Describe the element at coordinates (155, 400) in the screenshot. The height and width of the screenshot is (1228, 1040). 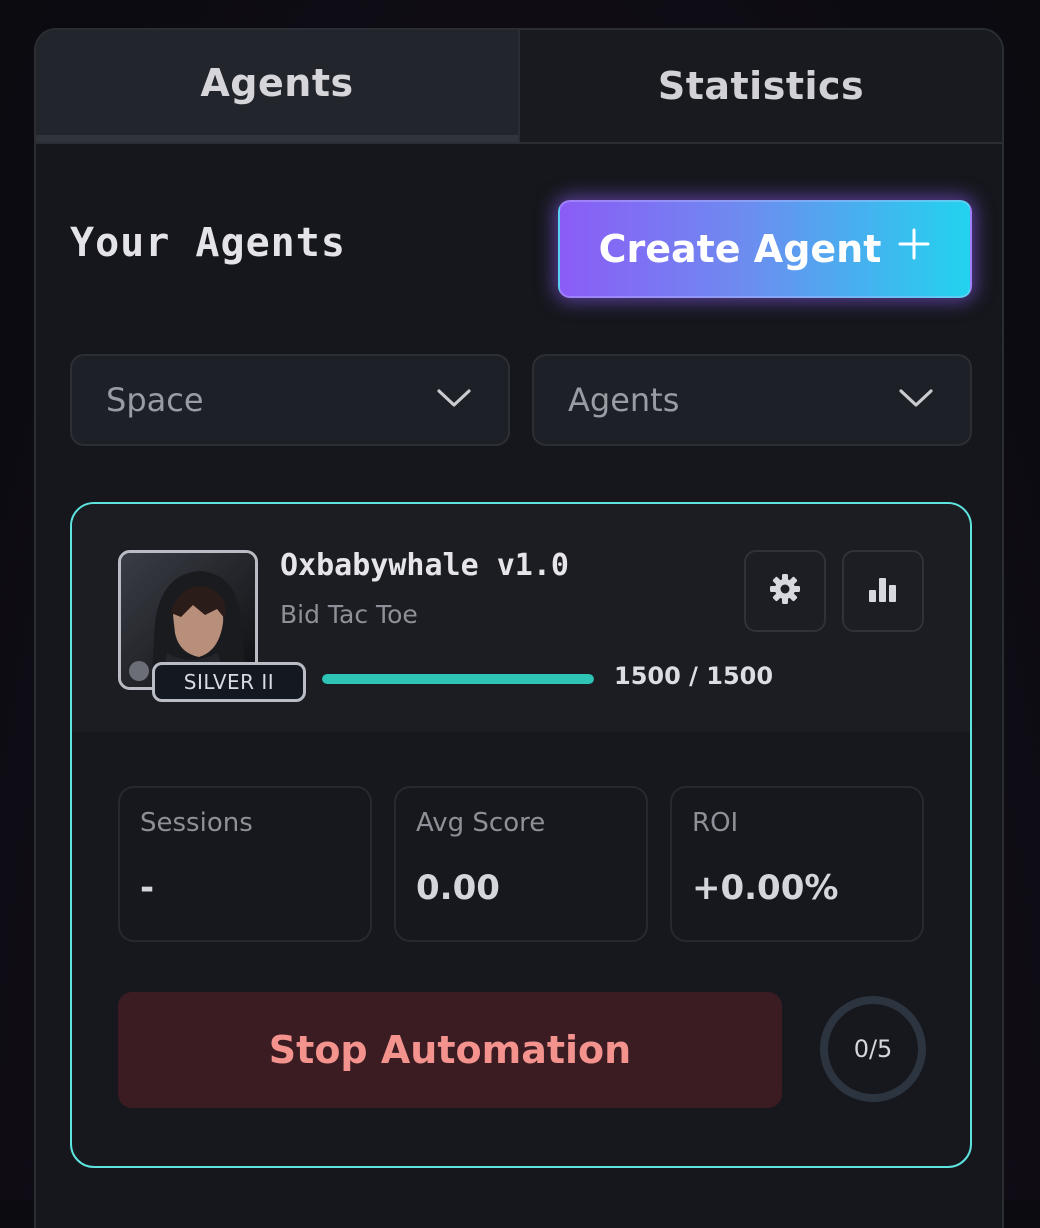
I see `space-select-value: Space` at that location.